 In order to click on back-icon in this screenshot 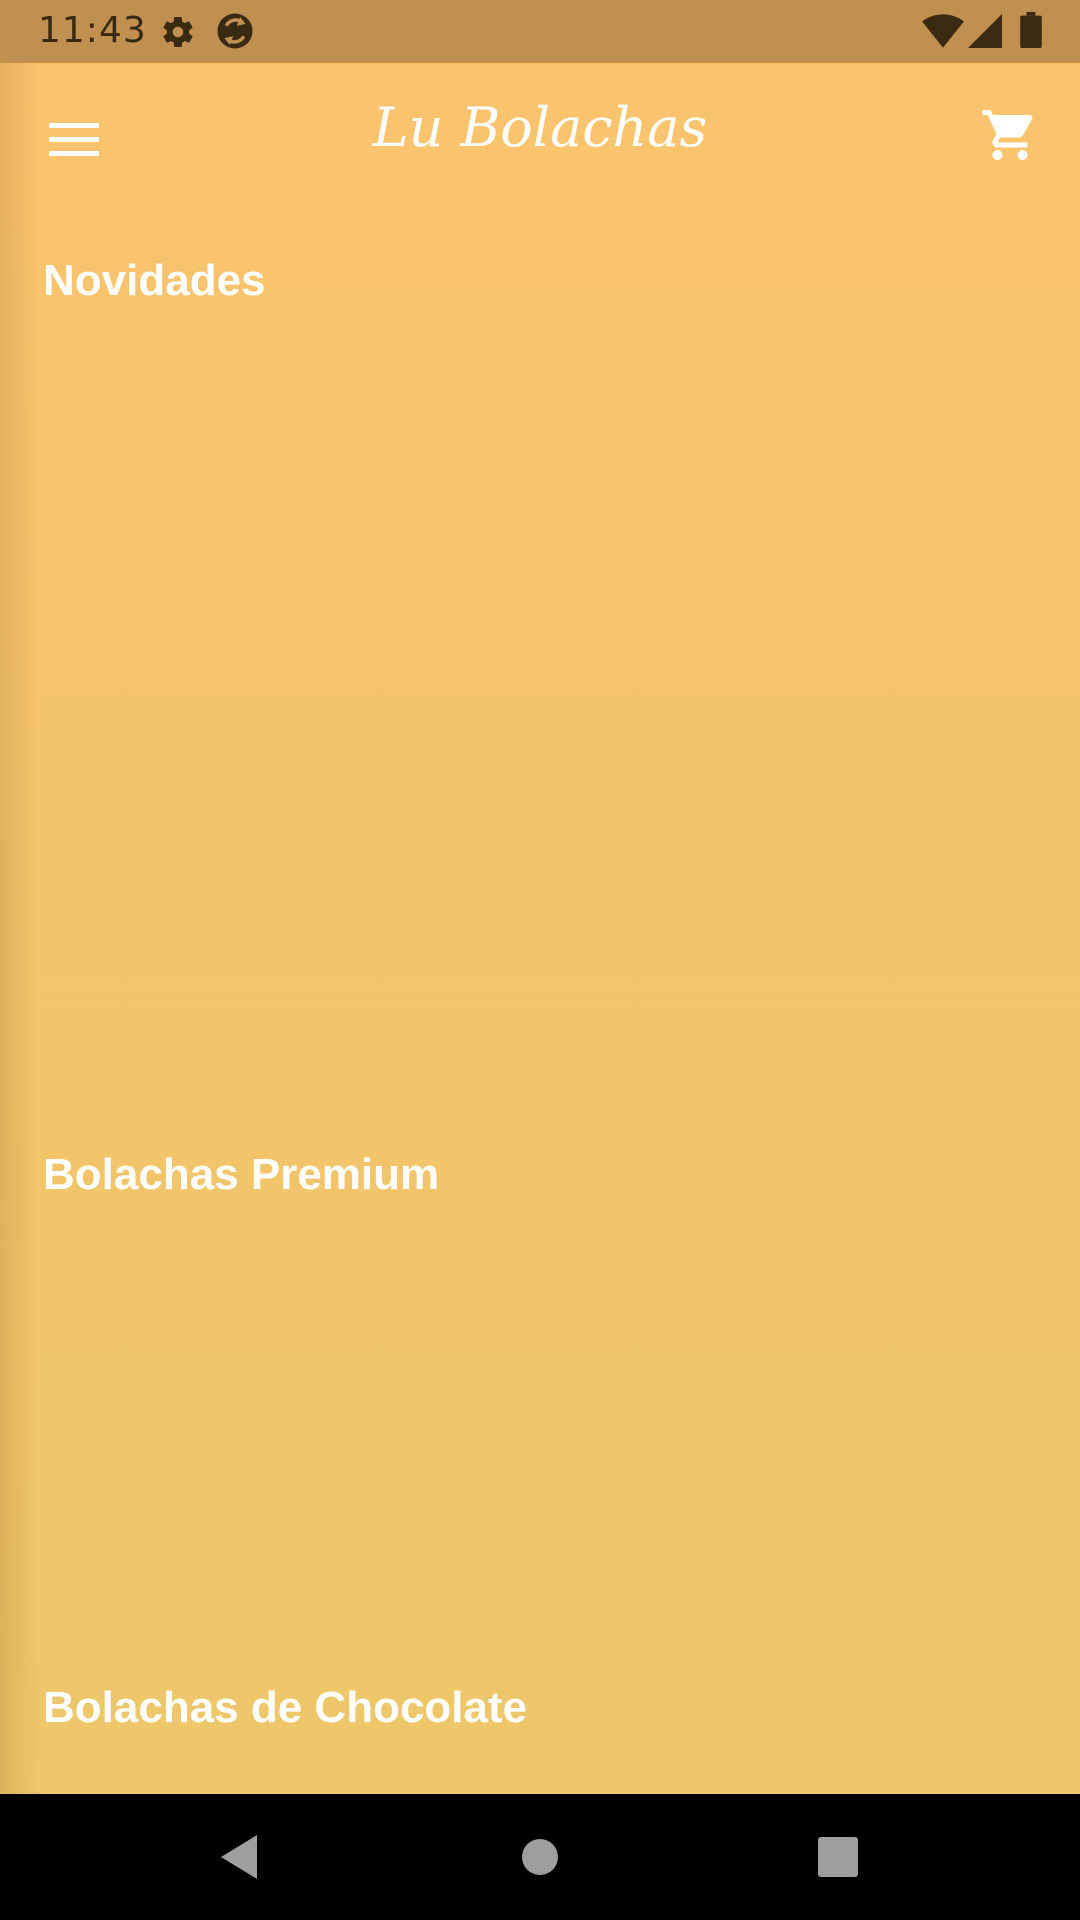, I will do `click(239, 1864)`.